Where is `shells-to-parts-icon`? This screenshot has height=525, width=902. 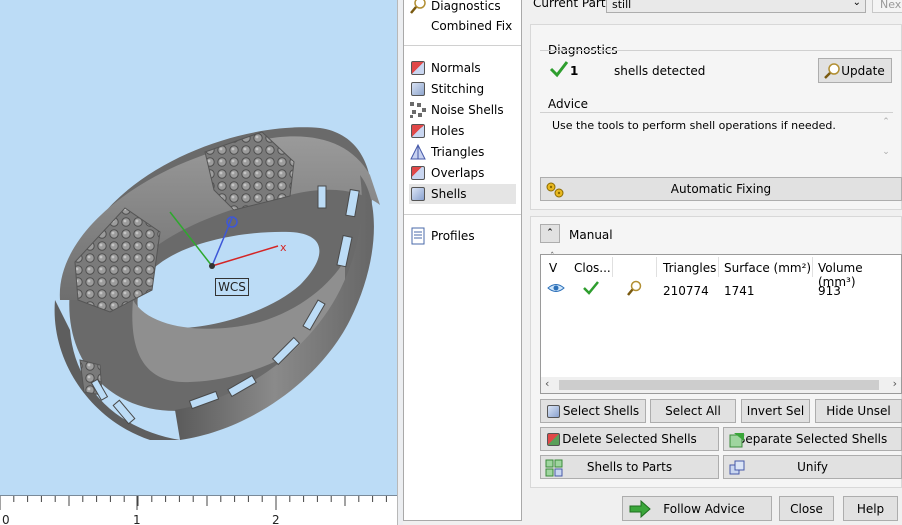 shells-to-parts-icon is located at coordinates (554, 468).